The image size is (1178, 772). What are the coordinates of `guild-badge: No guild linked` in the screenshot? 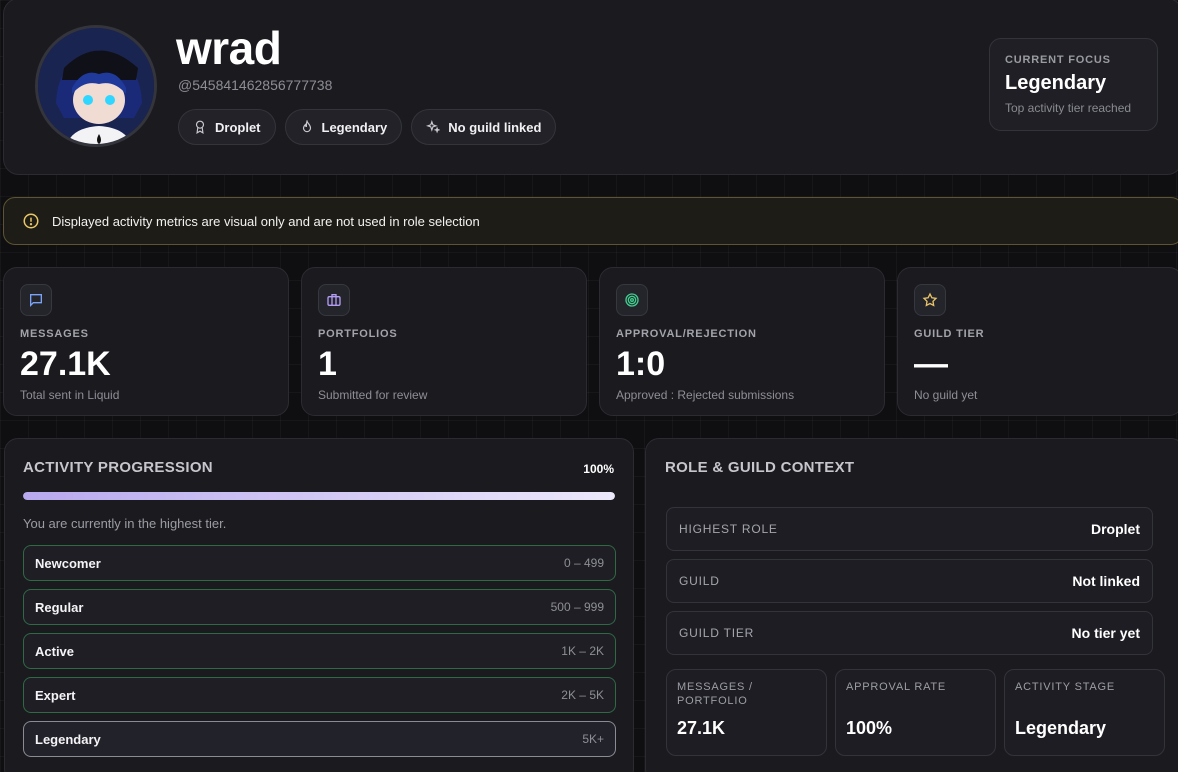 It's located at (484, 127).